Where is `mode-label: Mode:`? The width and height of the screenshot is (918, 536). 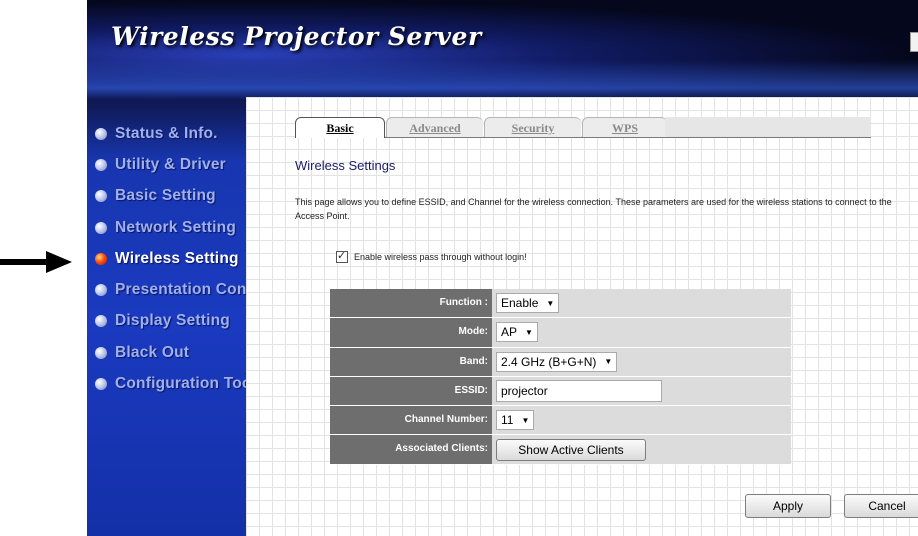 mode-label: Mode: is located at coordinates (411, 332).